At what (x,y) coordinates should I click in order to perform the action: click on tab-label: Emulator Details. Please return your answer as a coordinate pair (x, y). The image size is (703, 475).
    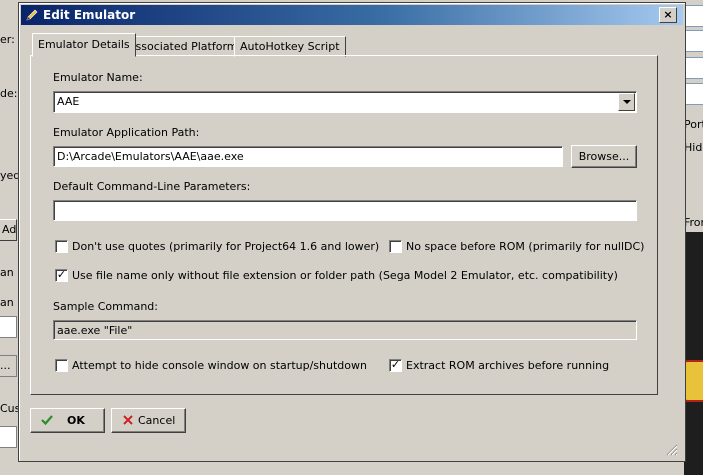
    Looking at the image, I should click on (84, 44).